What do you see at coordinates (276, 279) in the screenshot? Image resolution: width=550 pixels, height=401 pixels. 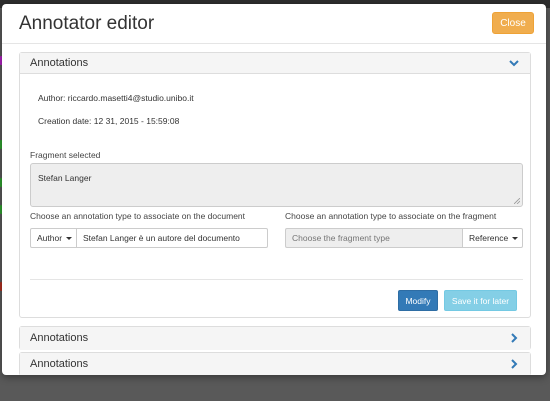 I see `panel-divider` at bounding box center [276, 279].